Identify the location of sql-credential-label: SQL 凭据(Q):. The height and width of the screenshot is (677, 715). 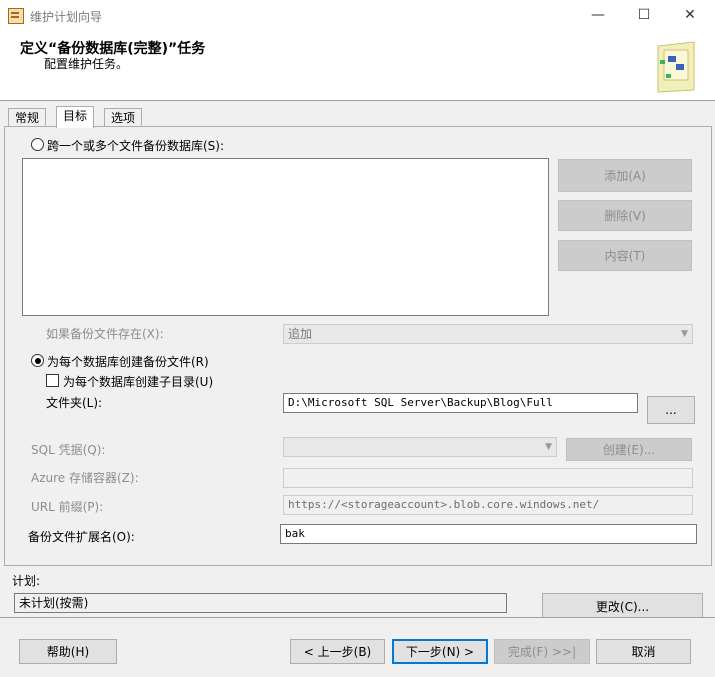
(68, 450).